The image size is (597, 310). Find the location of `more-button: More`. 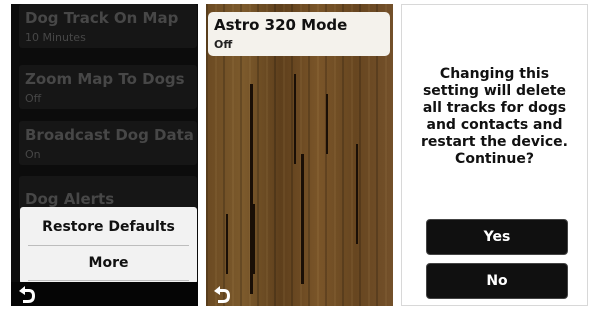

more-button: More is located at coordinates (108, 263).